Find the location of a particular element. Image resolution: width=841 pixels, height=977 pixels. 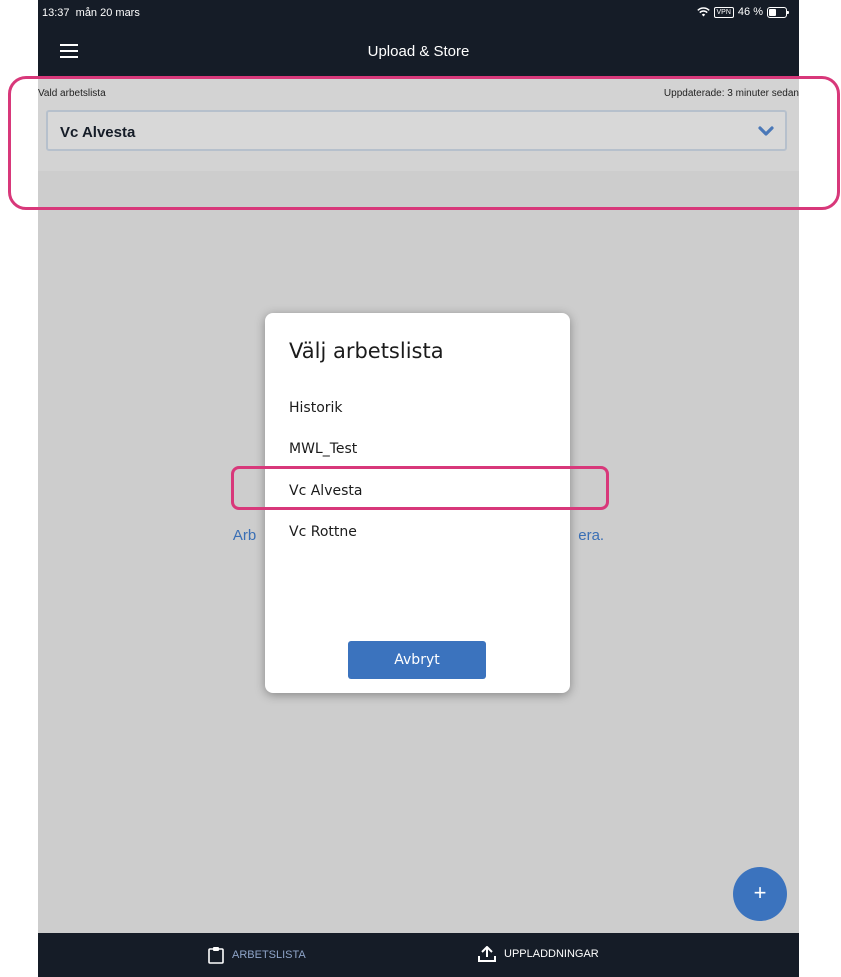

updated-text: Uppdaterade: 3 minuter sedan is located at coordinates (731, 93).